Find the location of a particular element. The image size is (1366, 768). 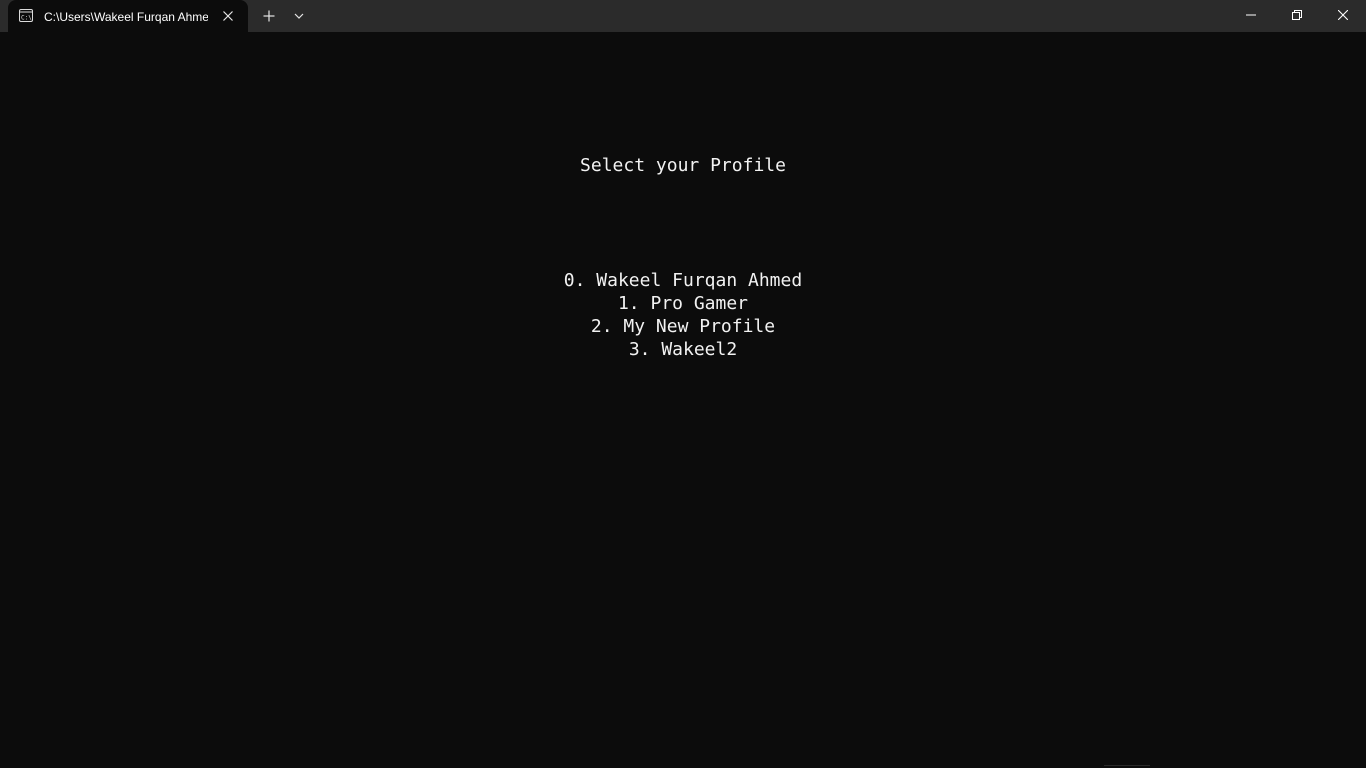

title-bar: C:\ C:\Users\Wakeel Furqan Ahmed\ is located at coordinates (683, 16).